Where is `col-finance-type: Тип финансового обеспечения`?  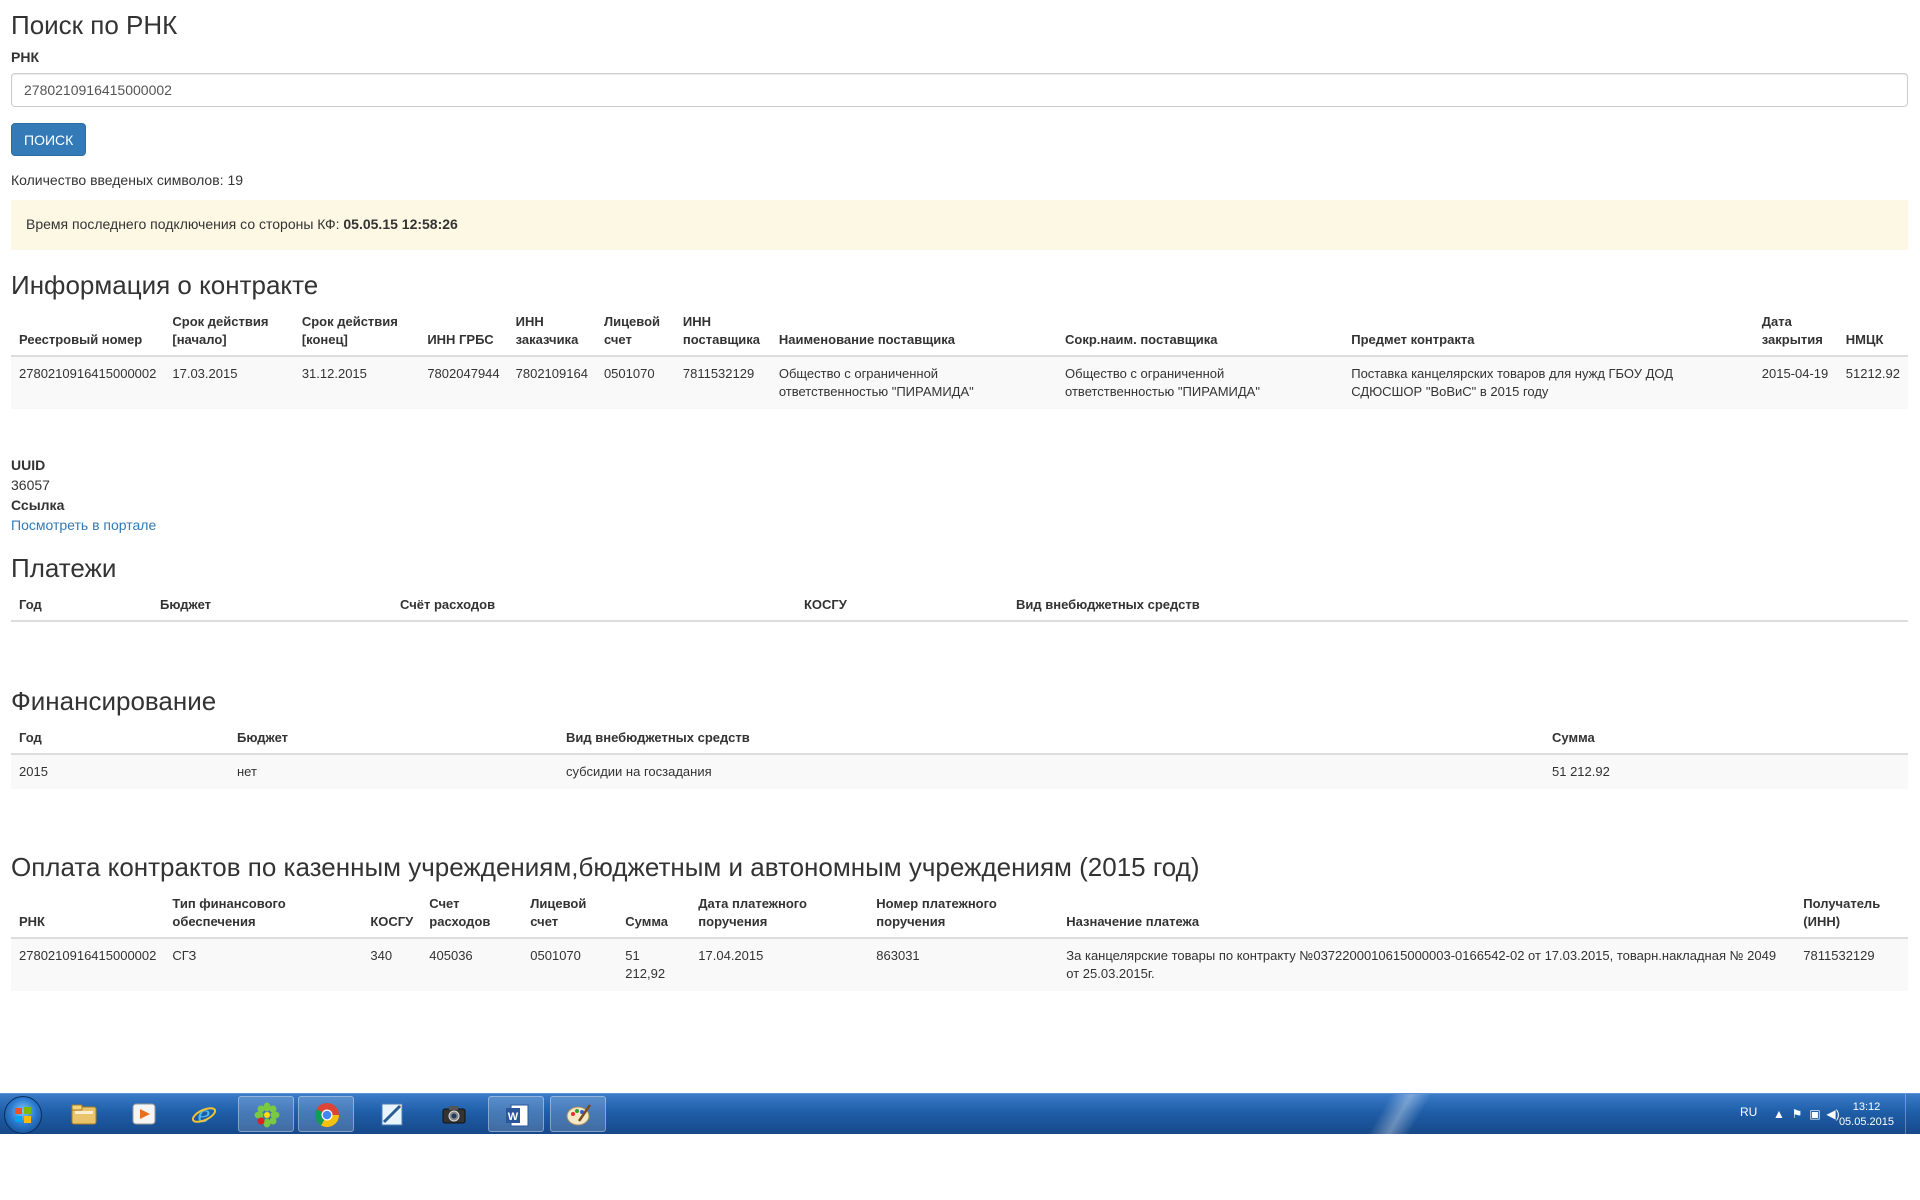
col-finance-type: Тип финансового обеспечения is located at coordinates (263, 914).